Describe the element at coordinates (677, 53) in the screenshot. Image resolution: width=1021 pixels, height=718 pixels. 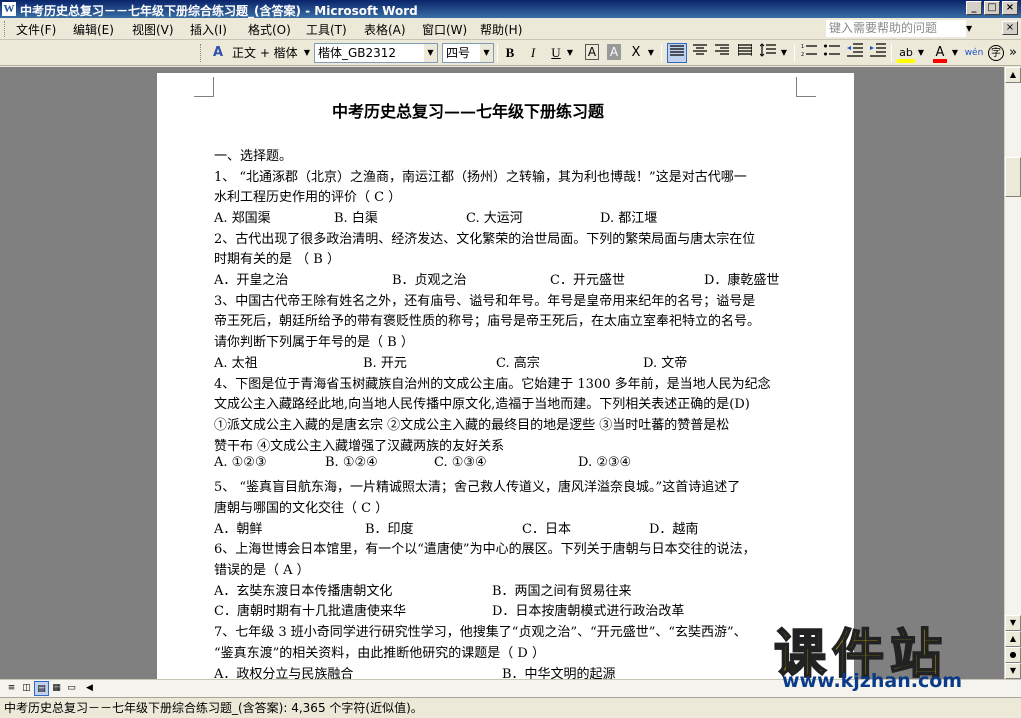
I see `align-justify-button` at that location.